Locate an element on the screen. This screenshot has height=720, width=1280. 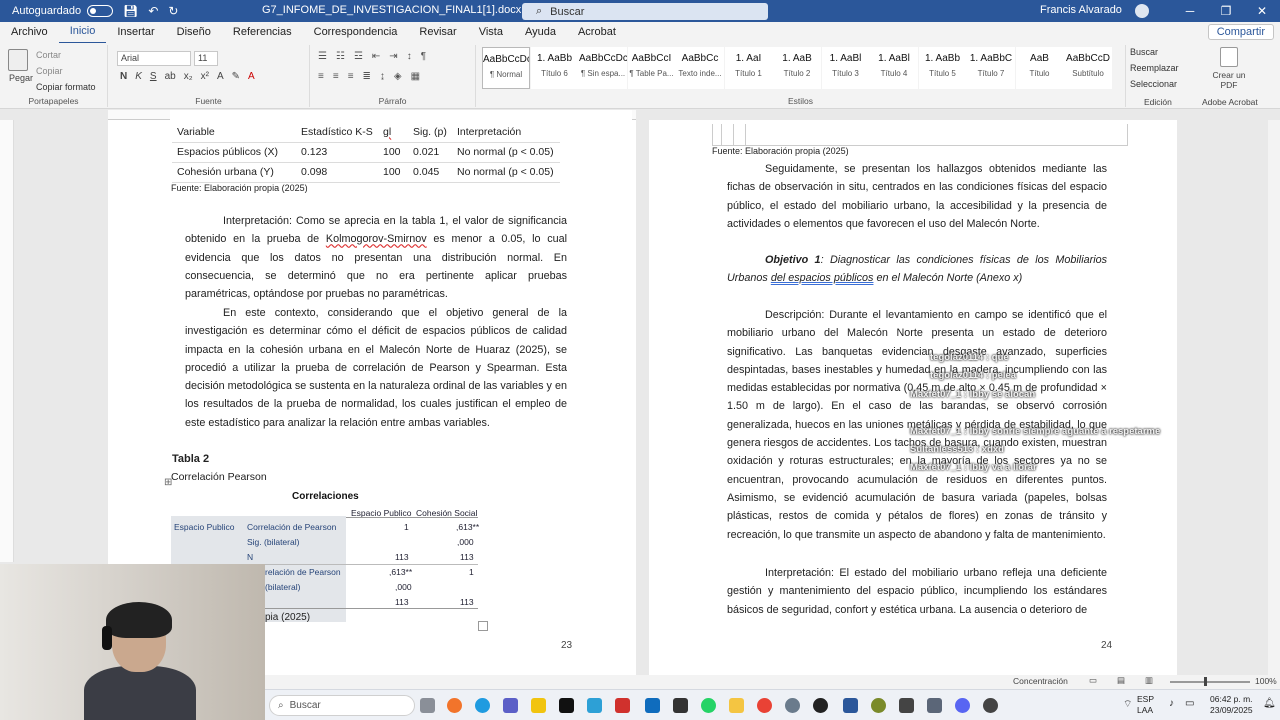
style-card: 1. AaBl Título 4 is located at coordinates (894, 68).